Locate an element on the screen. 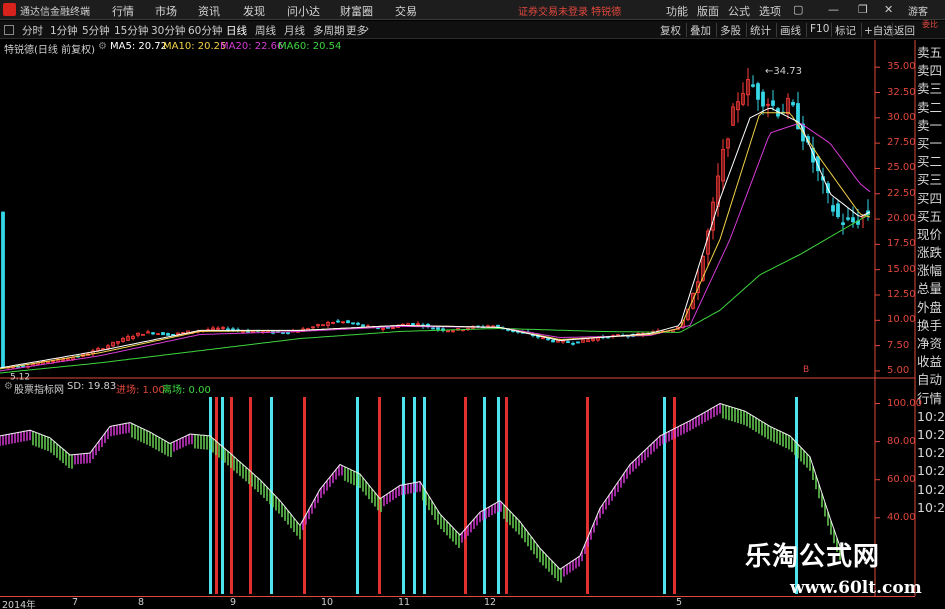  restore-icon: ❐ is located at coordinates (863, 9).